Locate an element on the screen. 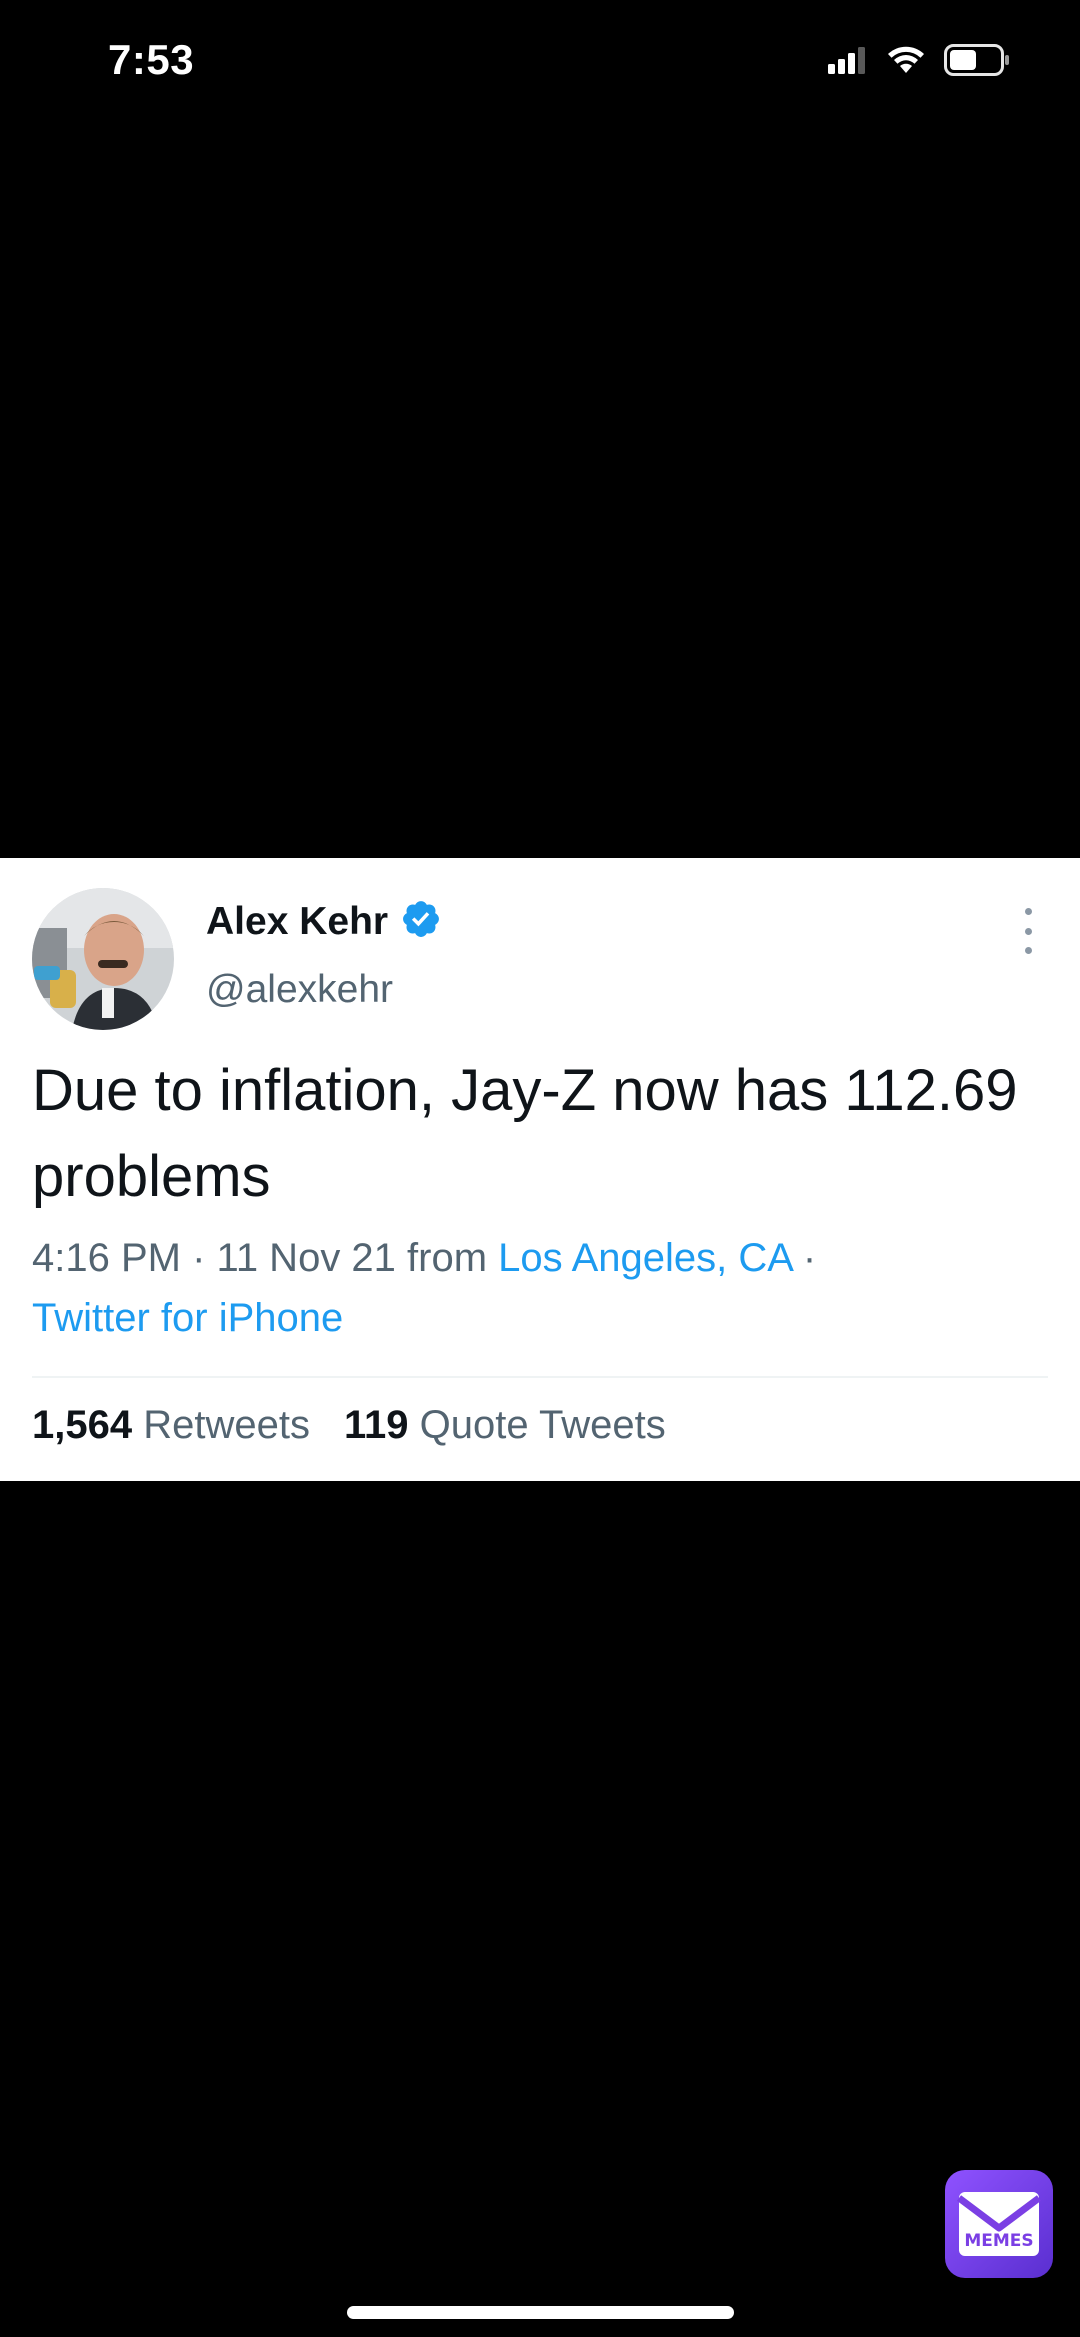  status-bar: 7:53 is located at coordinates (540, 60).